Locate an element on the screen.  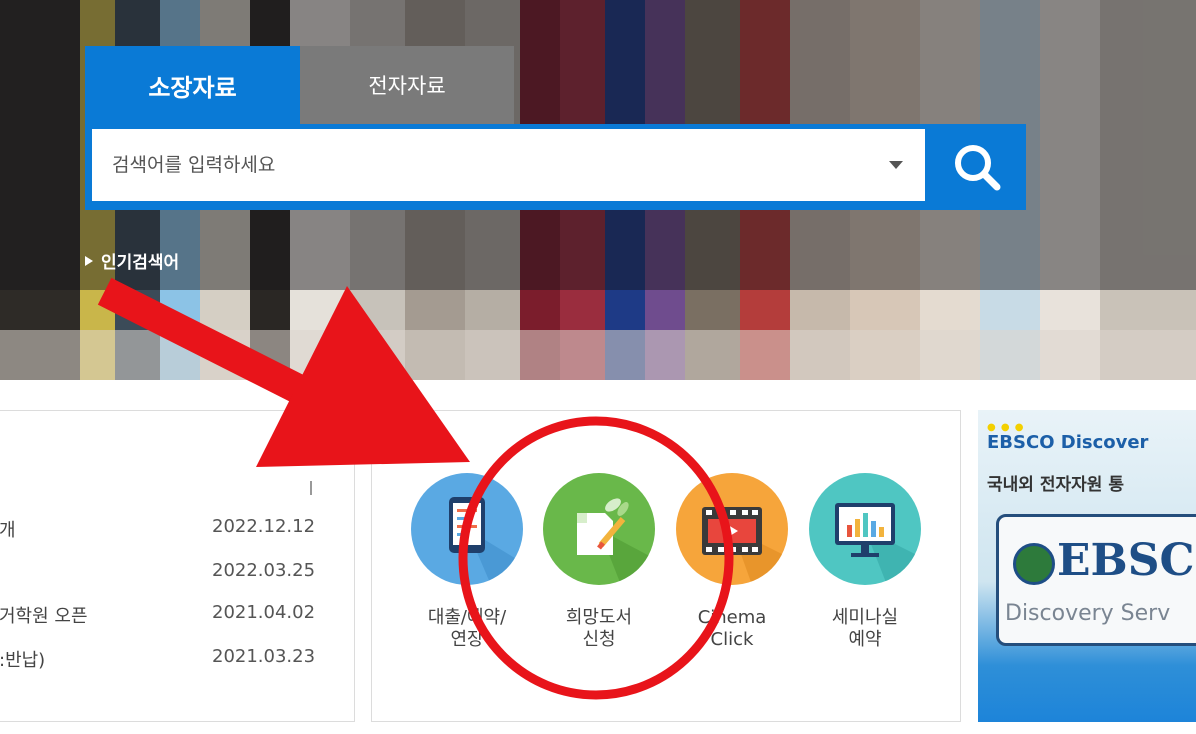
label-line-1: 대출/예약/ is located at coordinates (467, 617).